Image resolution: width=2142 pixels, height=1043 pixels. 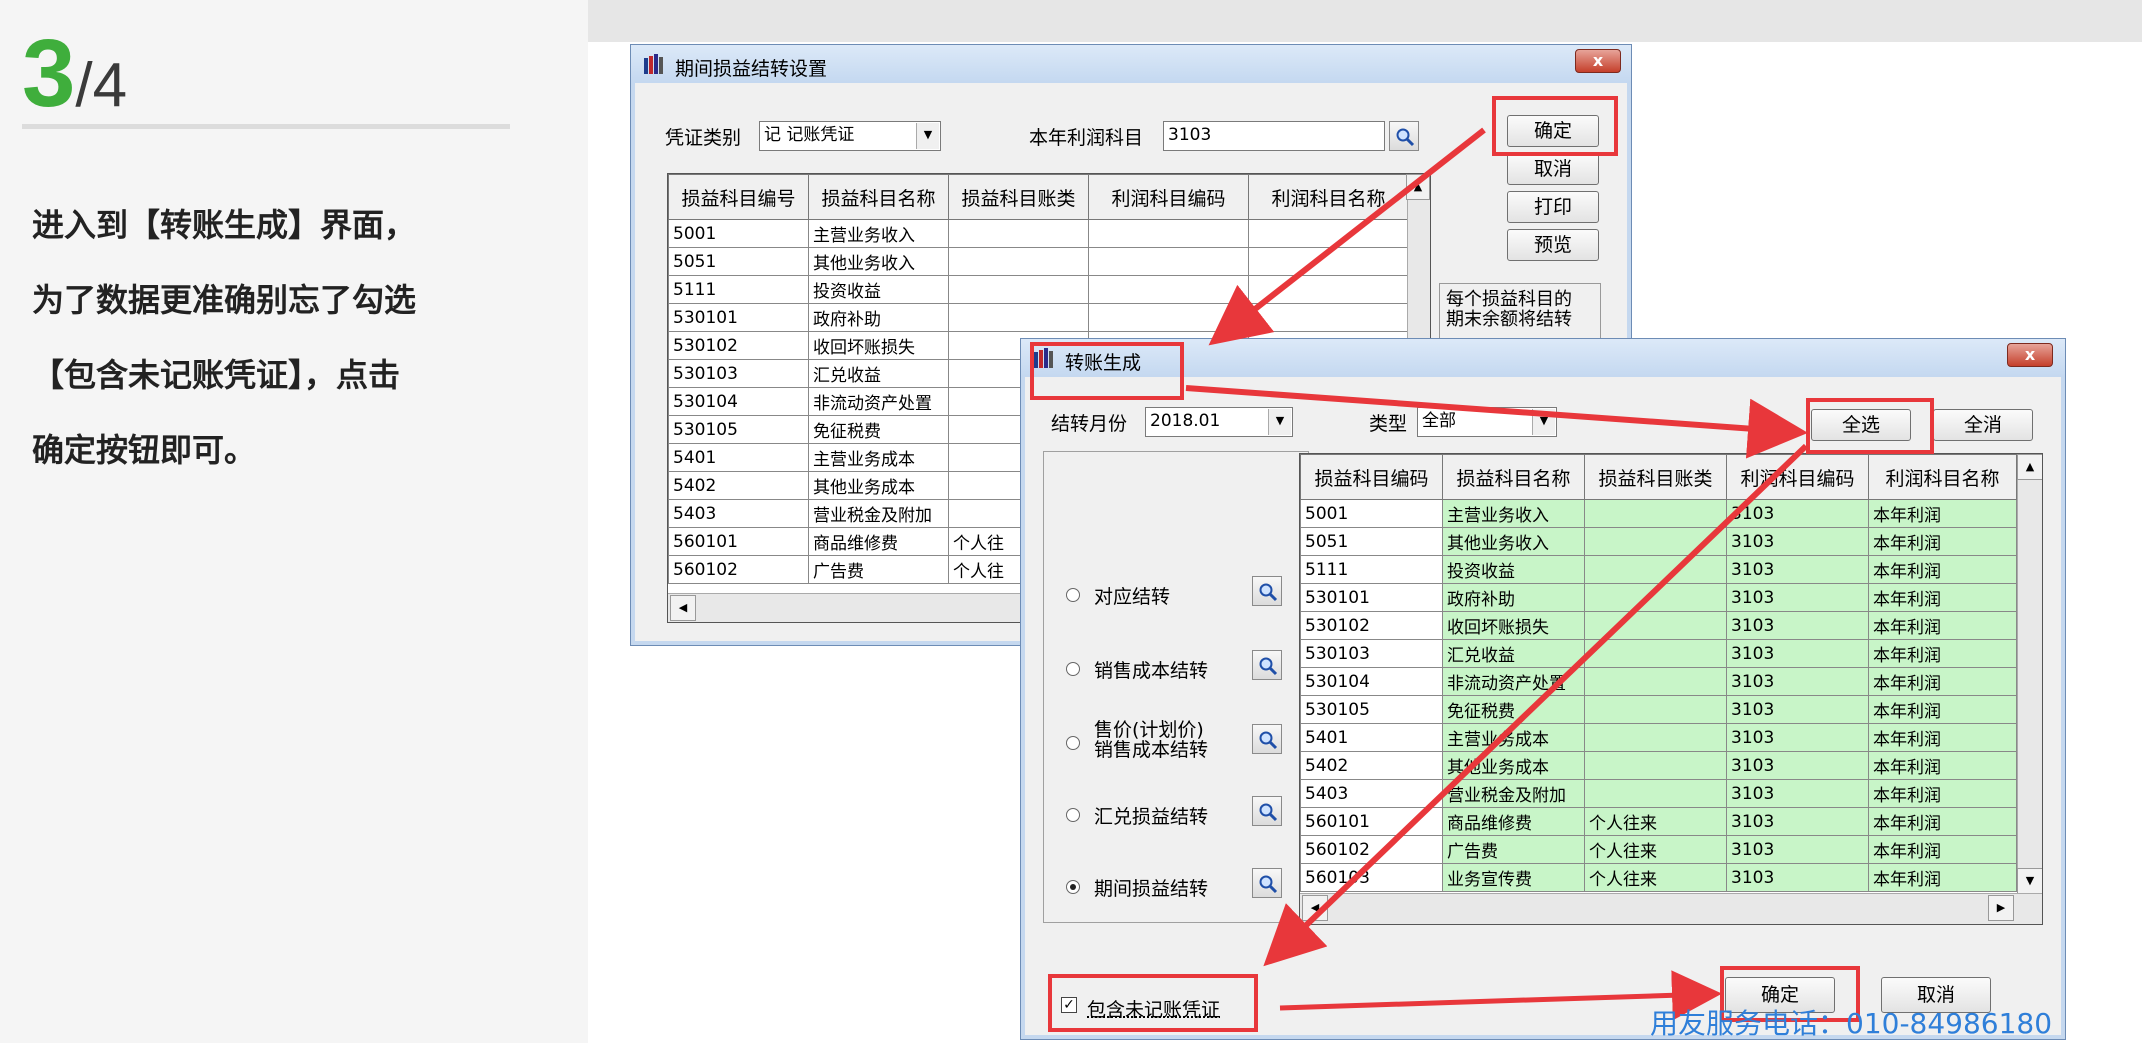 I want to click on table-cell: 个人往来, so click(x=1655, y=877).